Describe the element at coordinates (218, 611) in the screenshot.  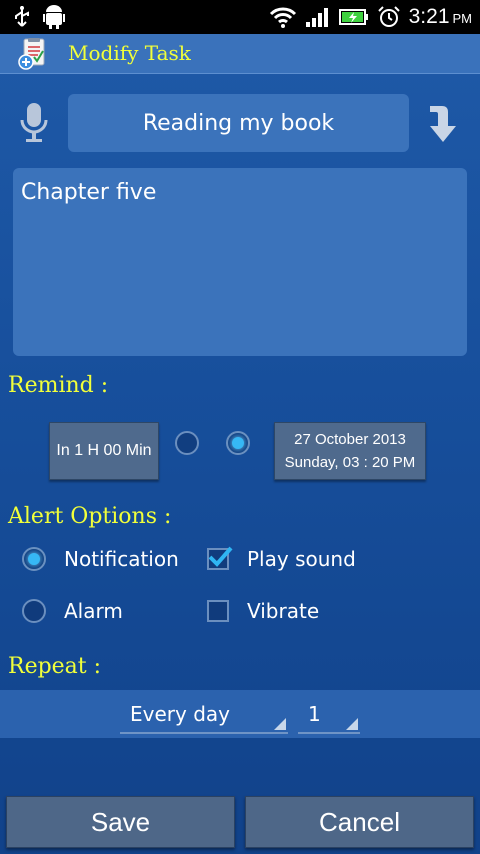
I see `vibrate-checkbox` at that location.